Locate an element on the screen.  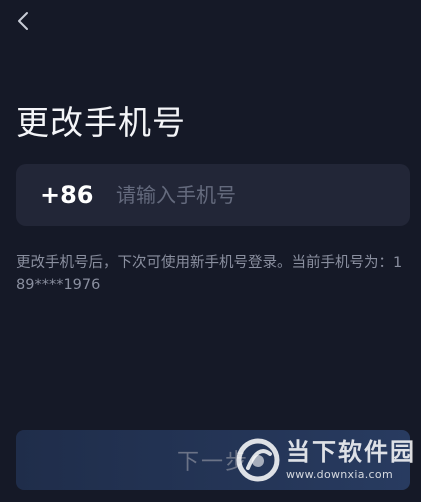
back-button is located at coordinates (23, 23).